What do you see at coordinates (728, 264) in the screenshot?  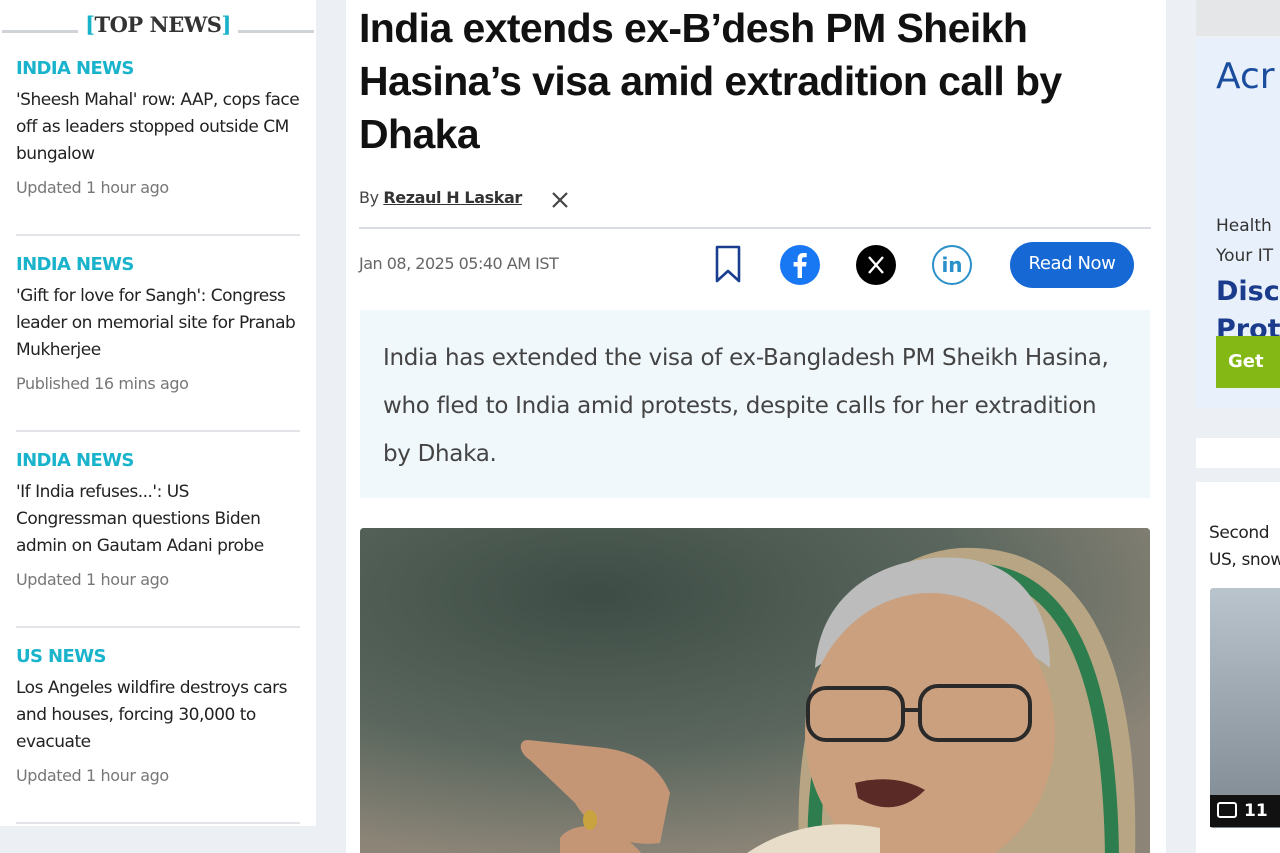 I see `bookmark-icon` at bounding box center [728, 264].